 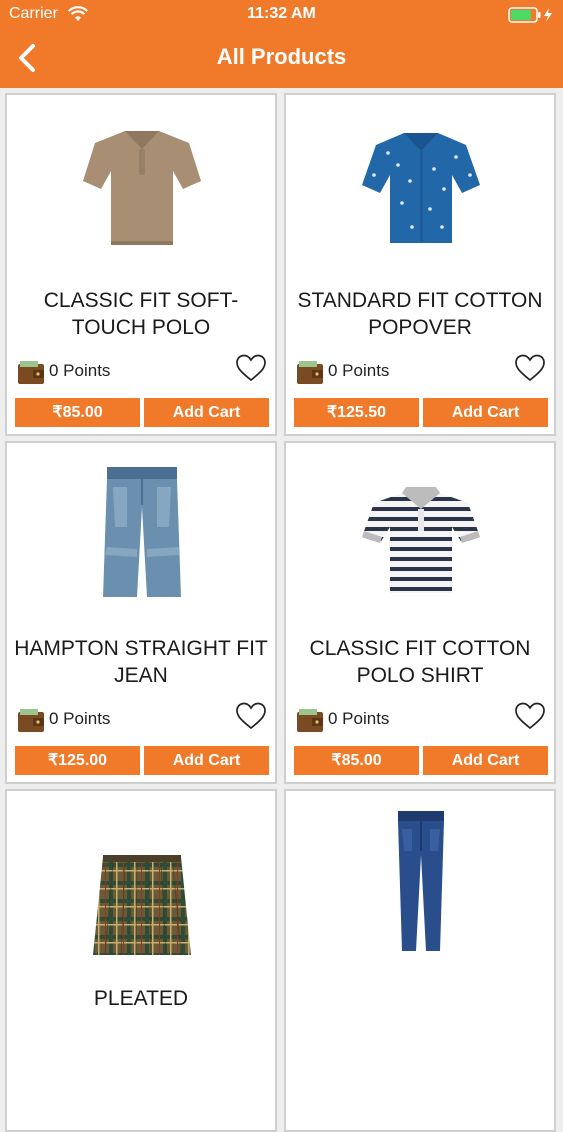 I want to click on app-header: Carrier 11:32 AM All Products, so click(x=281, y=44).